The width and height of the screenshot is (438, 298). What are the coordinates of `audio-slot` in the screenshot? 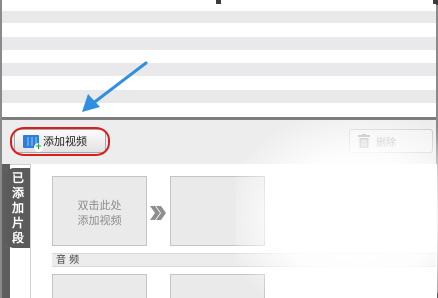 It's located at (99, 286).